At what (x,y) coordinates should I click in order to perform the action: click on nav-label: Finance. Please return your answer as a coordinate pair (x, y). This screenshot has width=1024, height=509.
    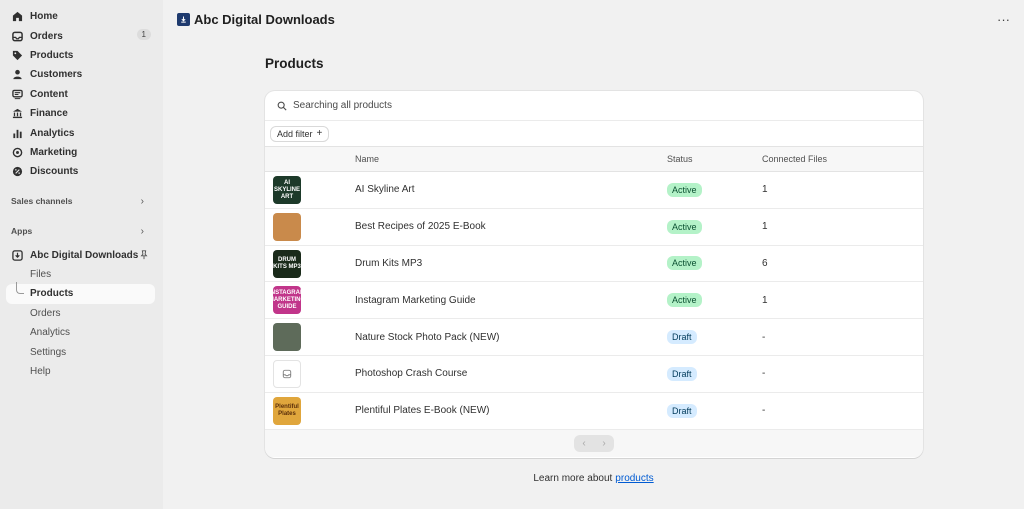
    Looking at the image, I should click on (49, 114).